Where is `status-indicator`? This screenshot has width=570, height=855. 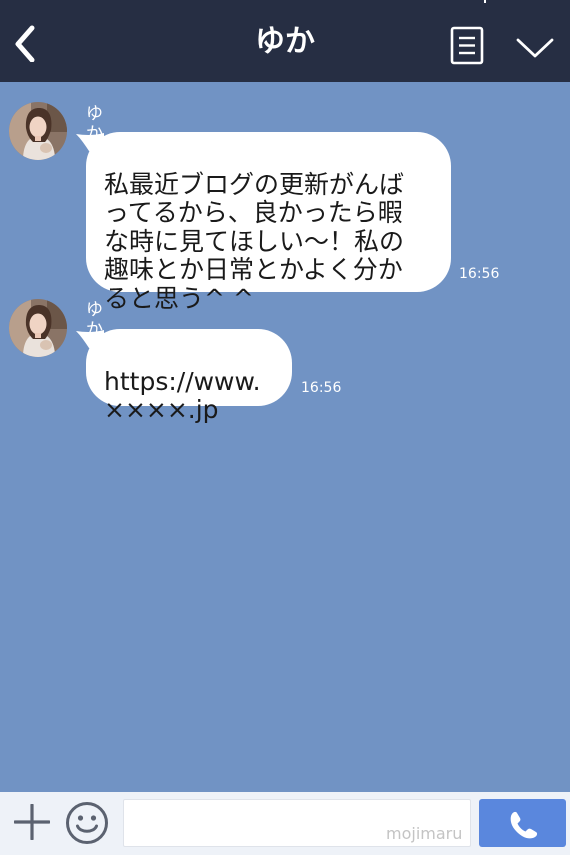 status-indicator is located at coordinates (485, 1).